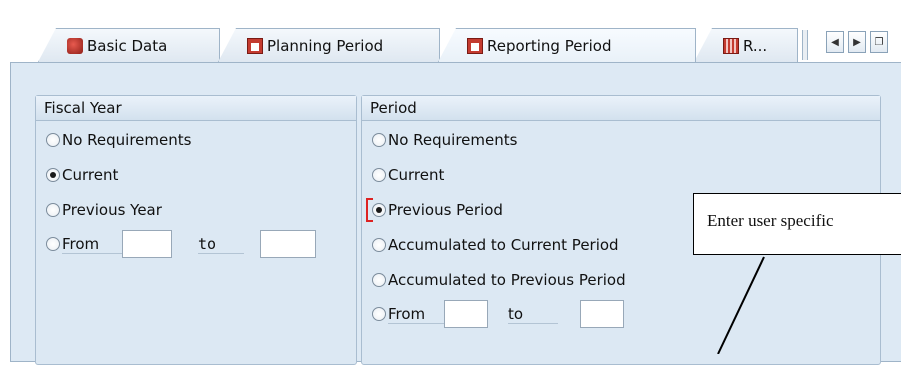 Image resolution: width=901 pixels, height=365 pixels. I want to click on tab-list-button: ❐, so click(879, 42).